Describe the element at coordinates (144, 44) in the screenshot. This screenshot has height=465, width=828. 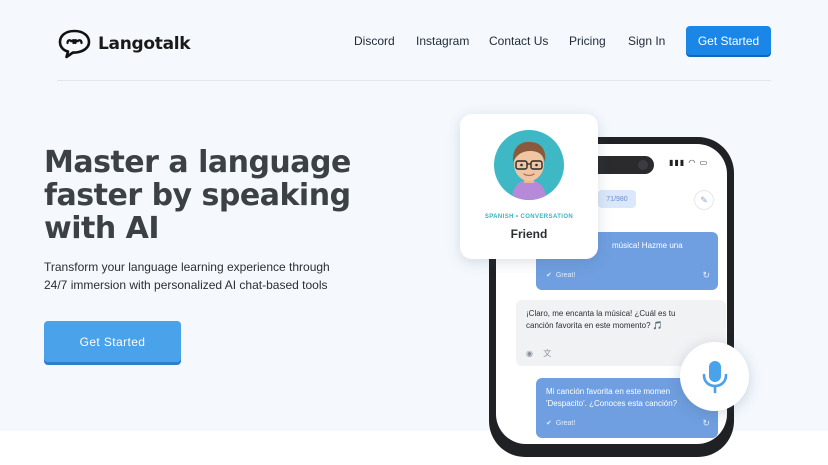
I see `brand-name: Langotalk` at that location.